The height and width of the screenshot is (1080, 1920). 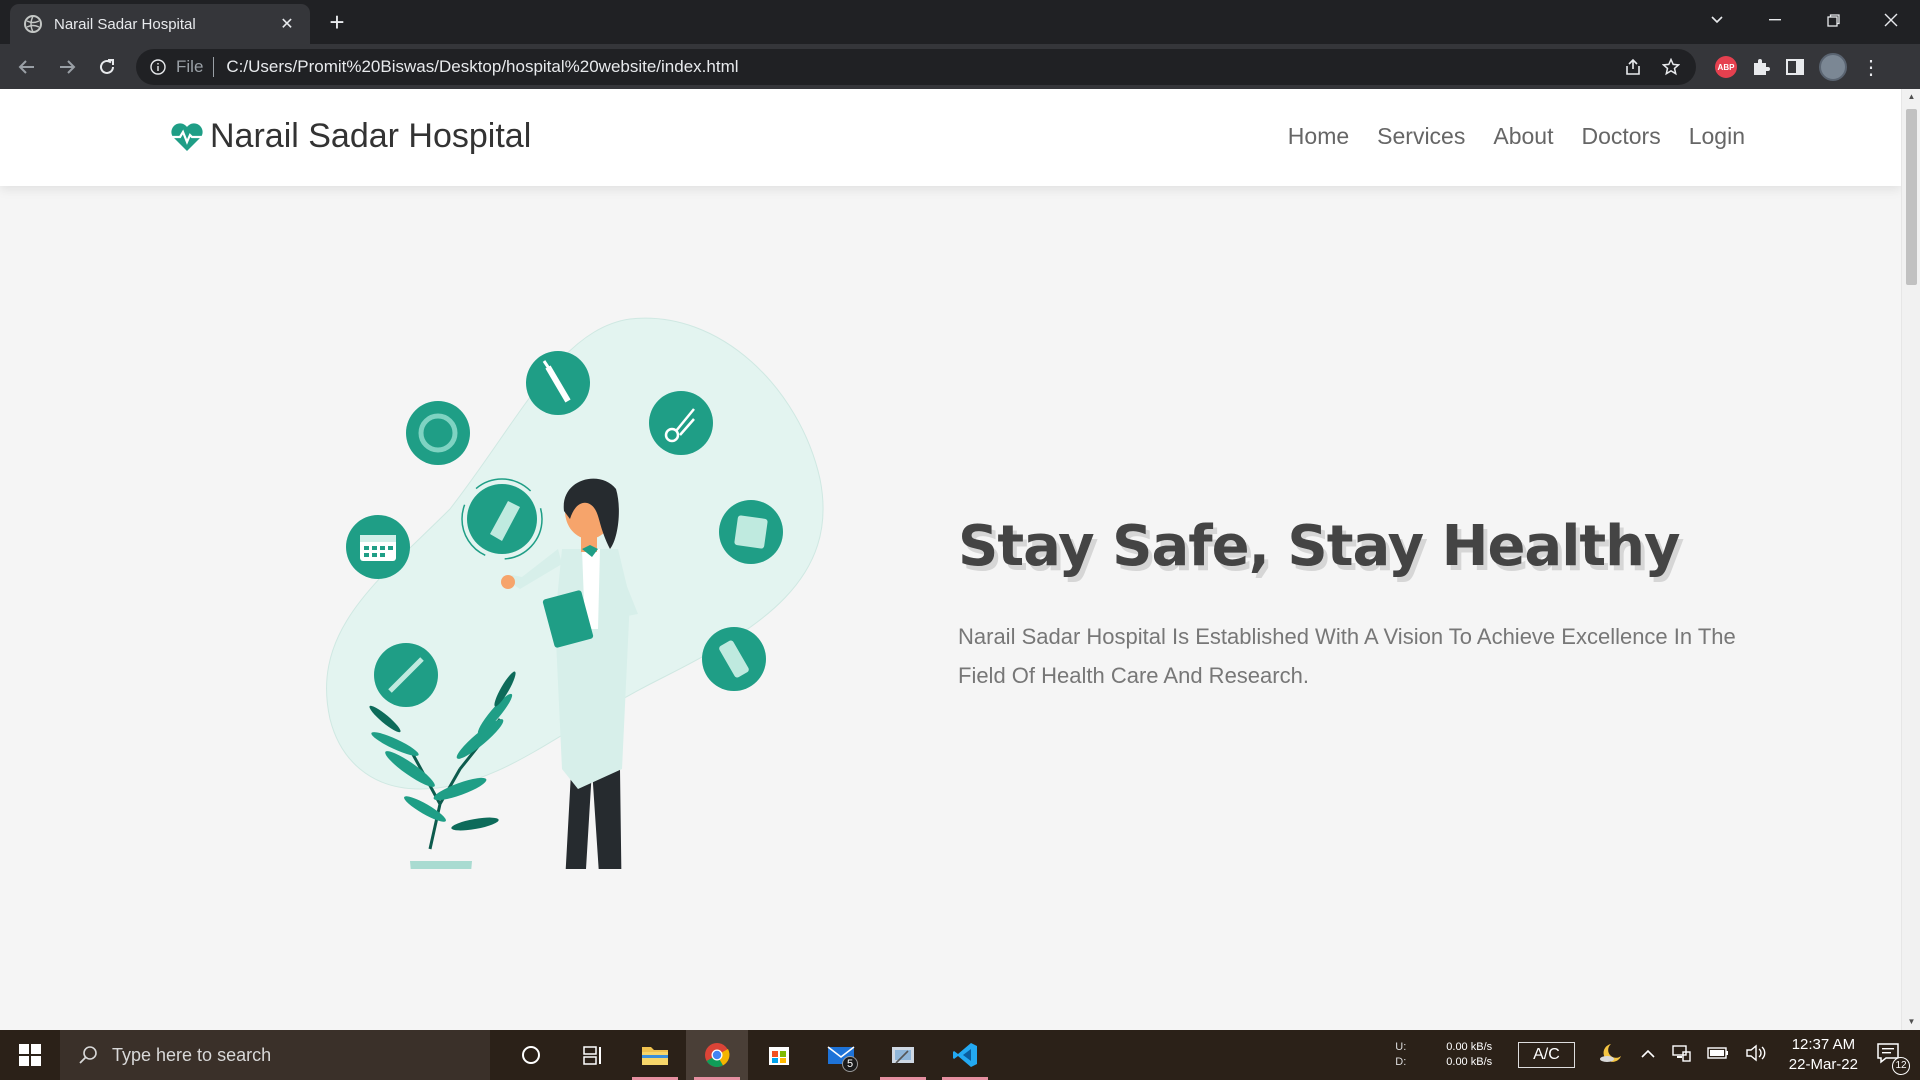 What do you see at coordinates (1401, 1047) in the screenshot?
I see `upload-label: U:` at bounding box center [1401, 1047].